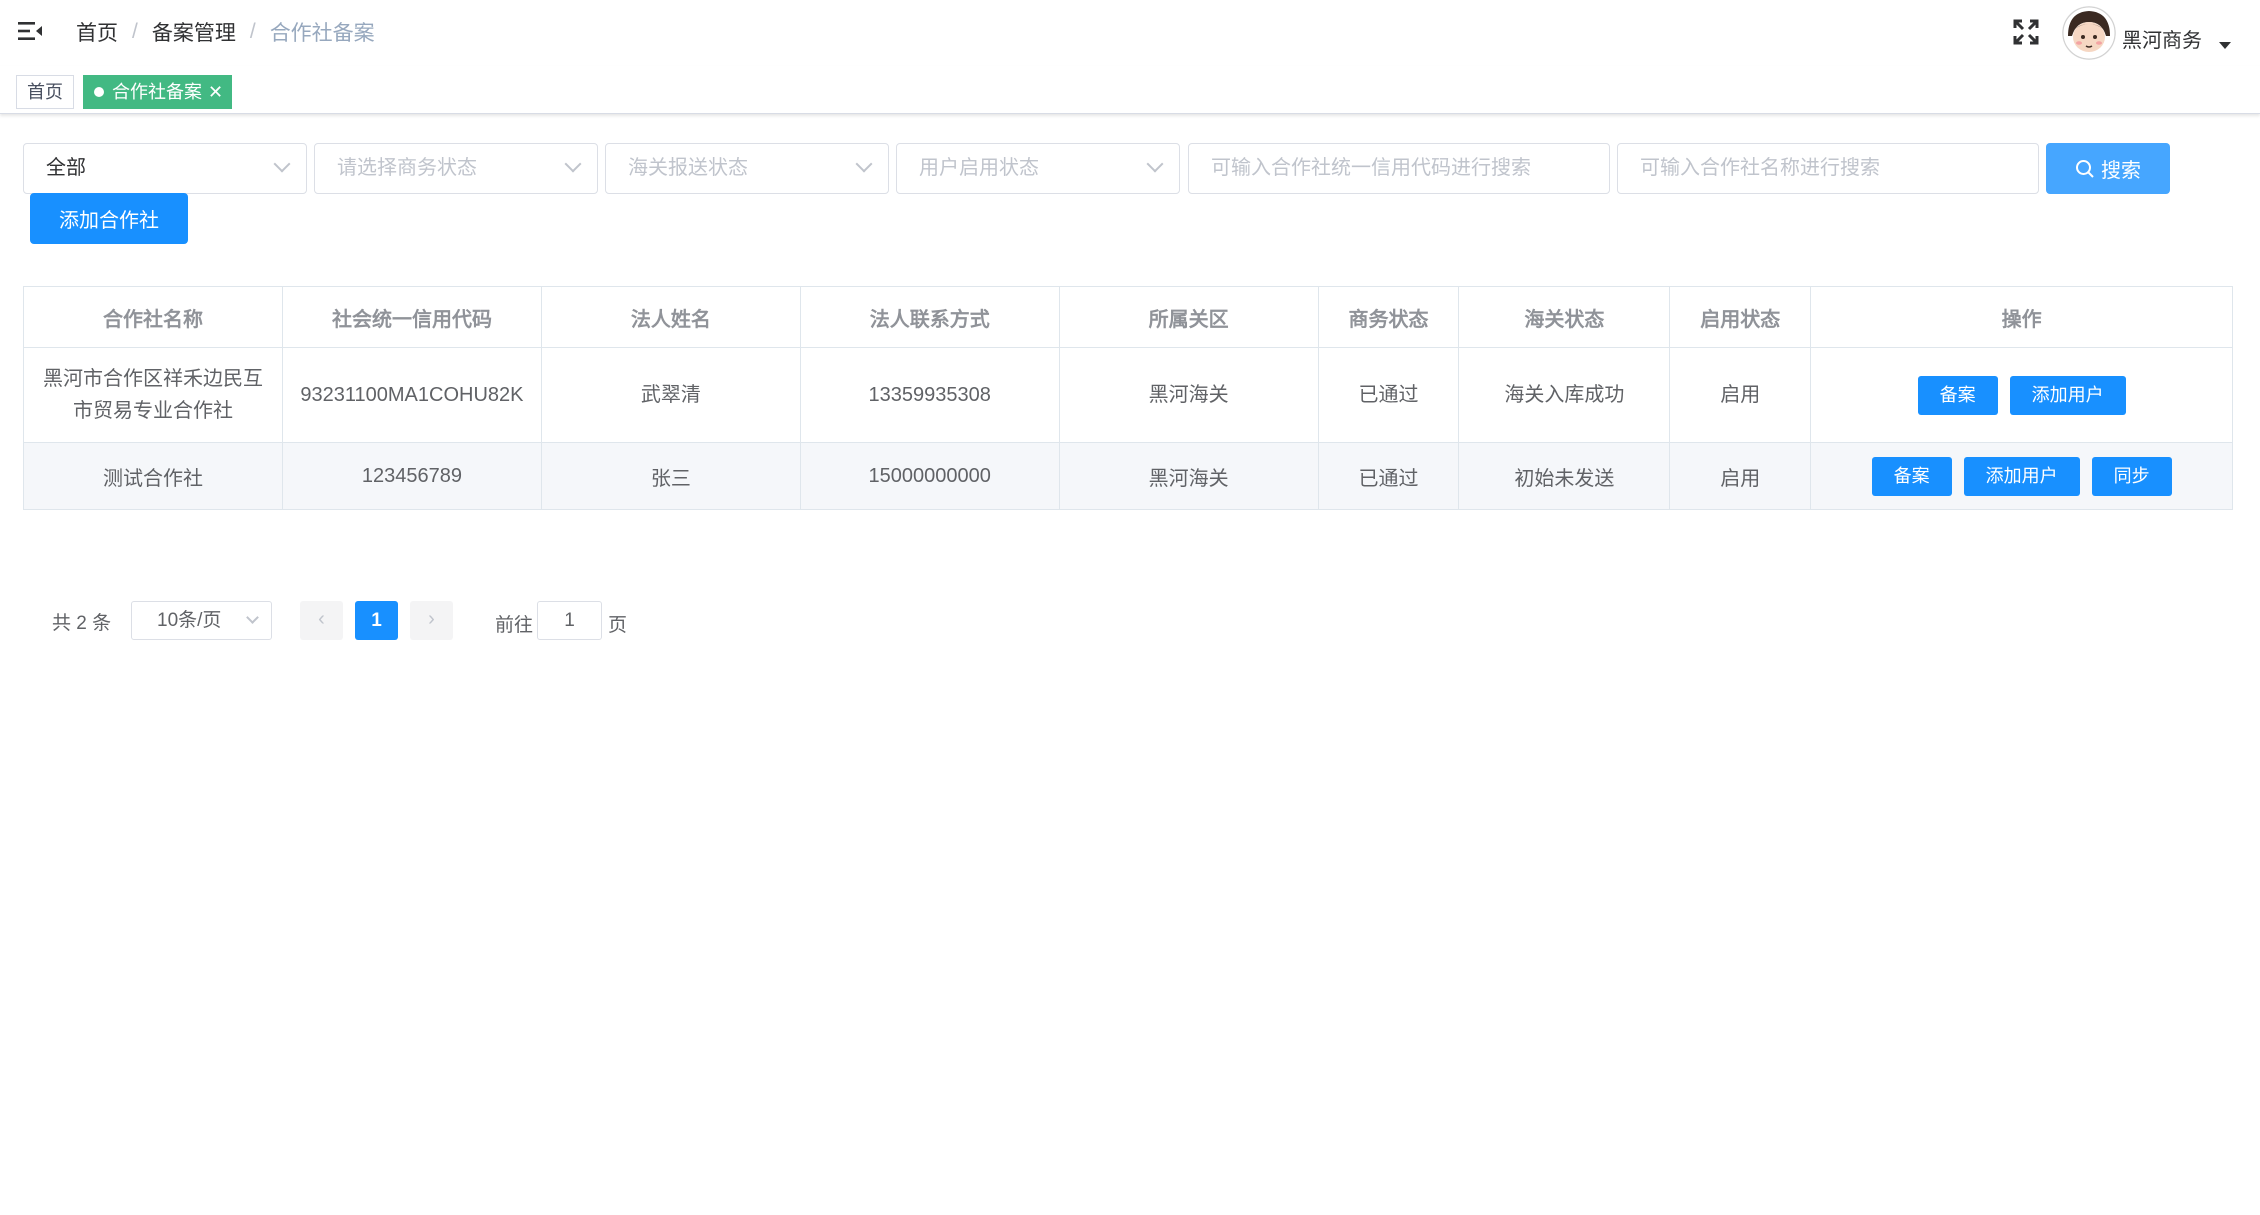 Image resolution: width=2260 pixels, height=1215 pixels. I want to click on user-status-placeholder: 用户启用状态, so click(979, 168).